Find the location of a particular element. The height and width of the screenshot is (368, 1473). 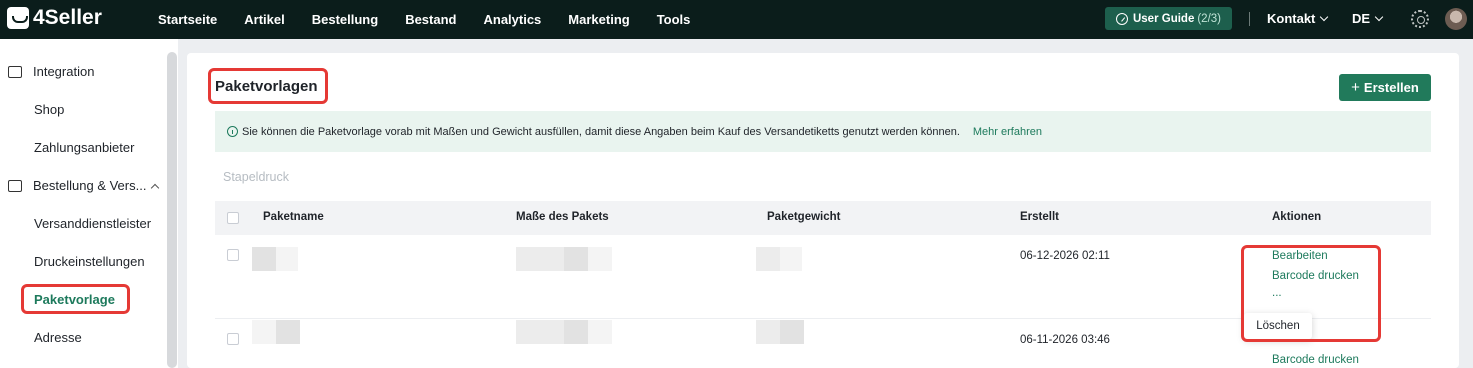

print-barcode-action-link: Barcode drucken is located at coordinates (1315, 360).